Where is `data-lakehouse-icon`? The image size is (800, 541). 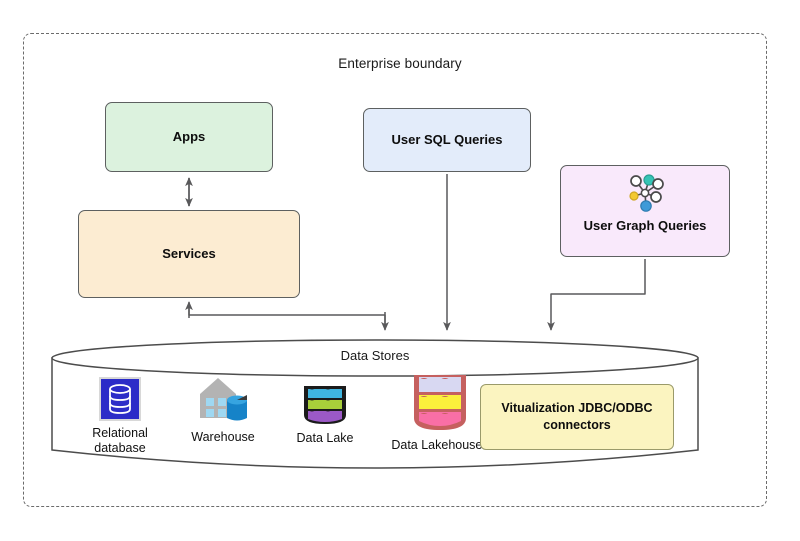 data-lakehouse-icon is located at coordinates (439, 402).